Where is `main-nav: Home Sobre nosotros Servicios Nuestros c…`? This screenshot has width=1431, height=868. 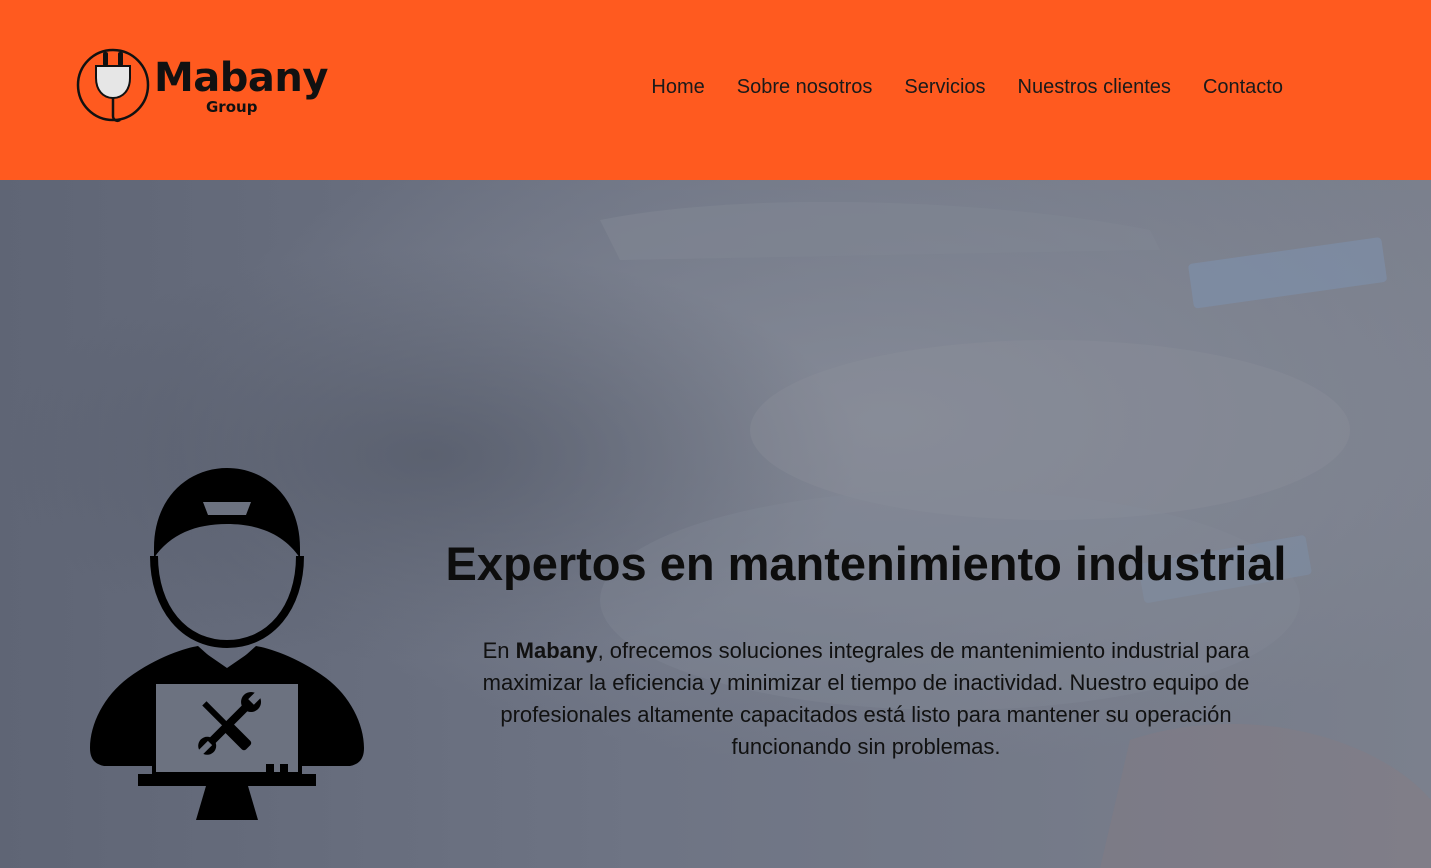
main-nav: Home Sobre nosotros Servicios Nuestros c… is located at coordinates (967, 87).